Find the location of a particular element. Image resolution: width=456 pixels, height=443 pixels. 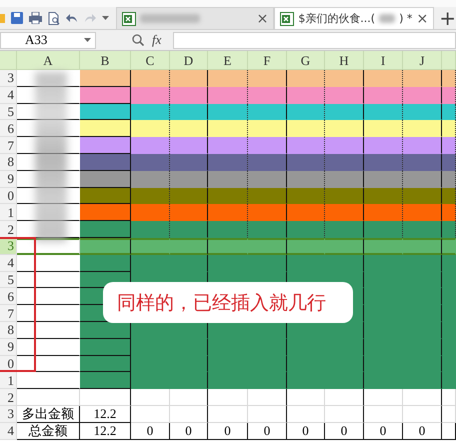

name-box: A33 is located at coordinates (48, 40).